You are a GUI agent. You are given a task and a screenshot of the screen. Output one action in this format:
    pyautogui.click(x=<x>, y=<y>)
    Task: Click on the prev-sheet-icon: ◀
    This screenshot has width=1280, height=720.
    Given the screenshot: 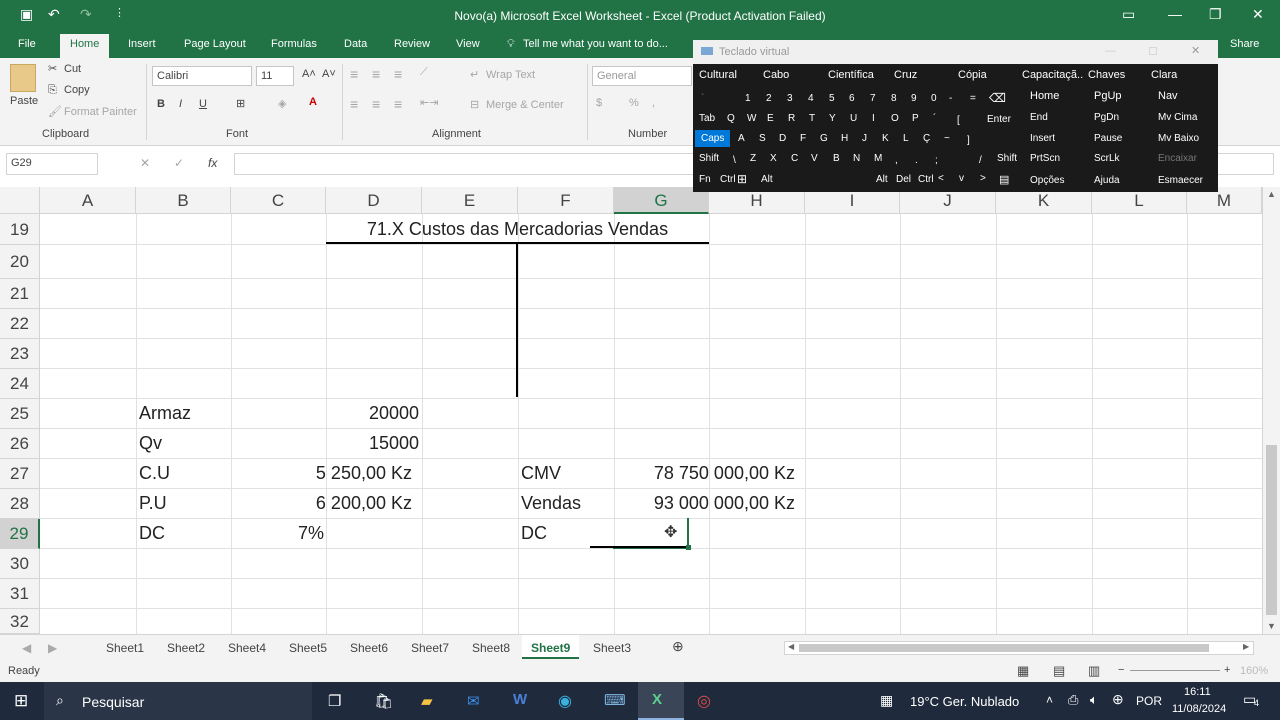 What is the action you would take?
    pyautogui.click(x=26, y=648)
    